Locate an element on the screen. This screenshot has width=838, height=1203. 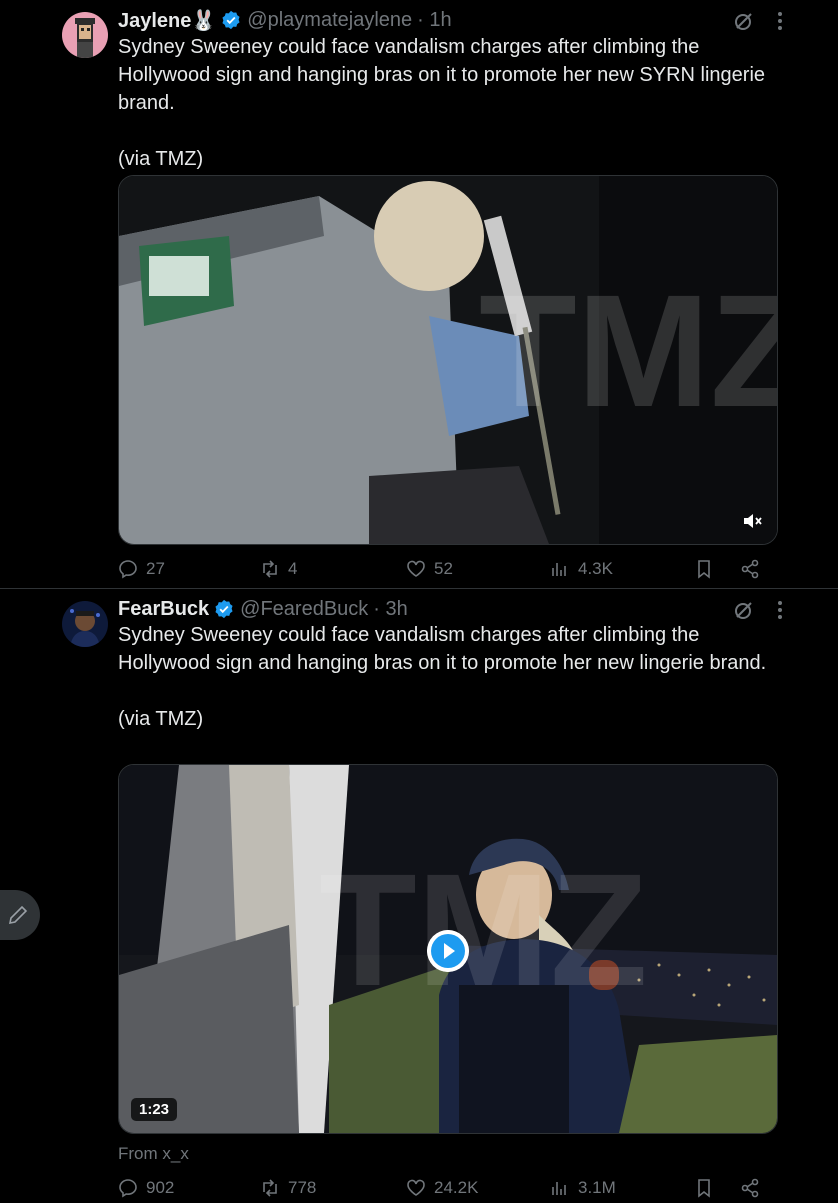
like-count: 52 is located at coordinates (443, 568).